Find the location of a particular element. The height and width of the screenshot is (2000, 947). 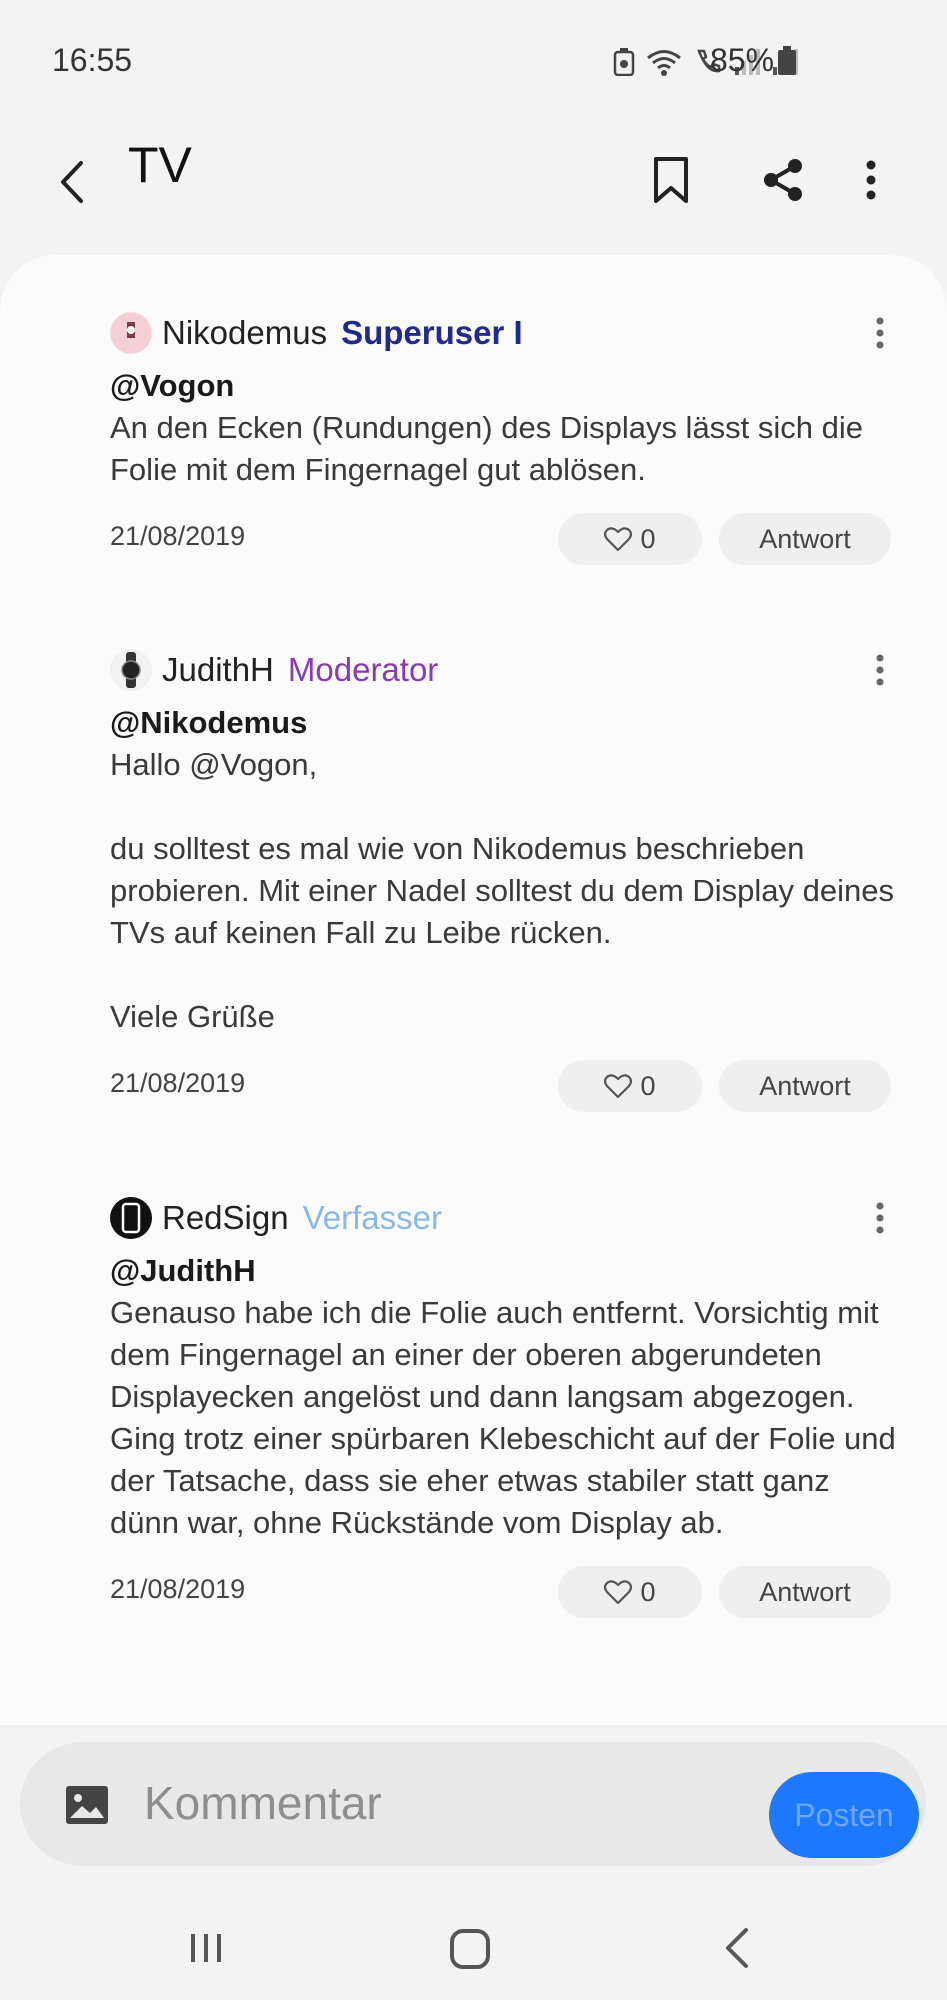

author-name: JudithH is located at coordinates (218, 670).